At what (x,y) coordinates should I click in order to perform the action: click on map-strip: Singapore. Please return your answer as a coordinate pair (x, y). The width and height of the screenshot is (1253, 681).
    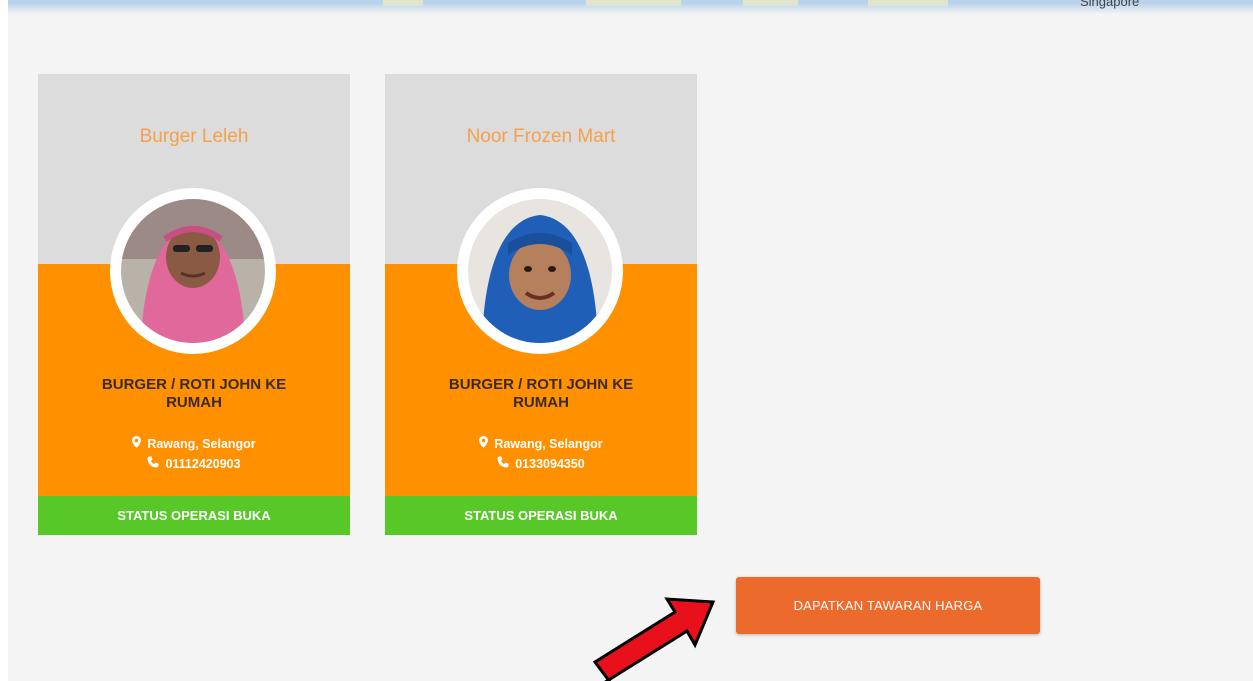
    Looking at the image, I should click on (630, 7).